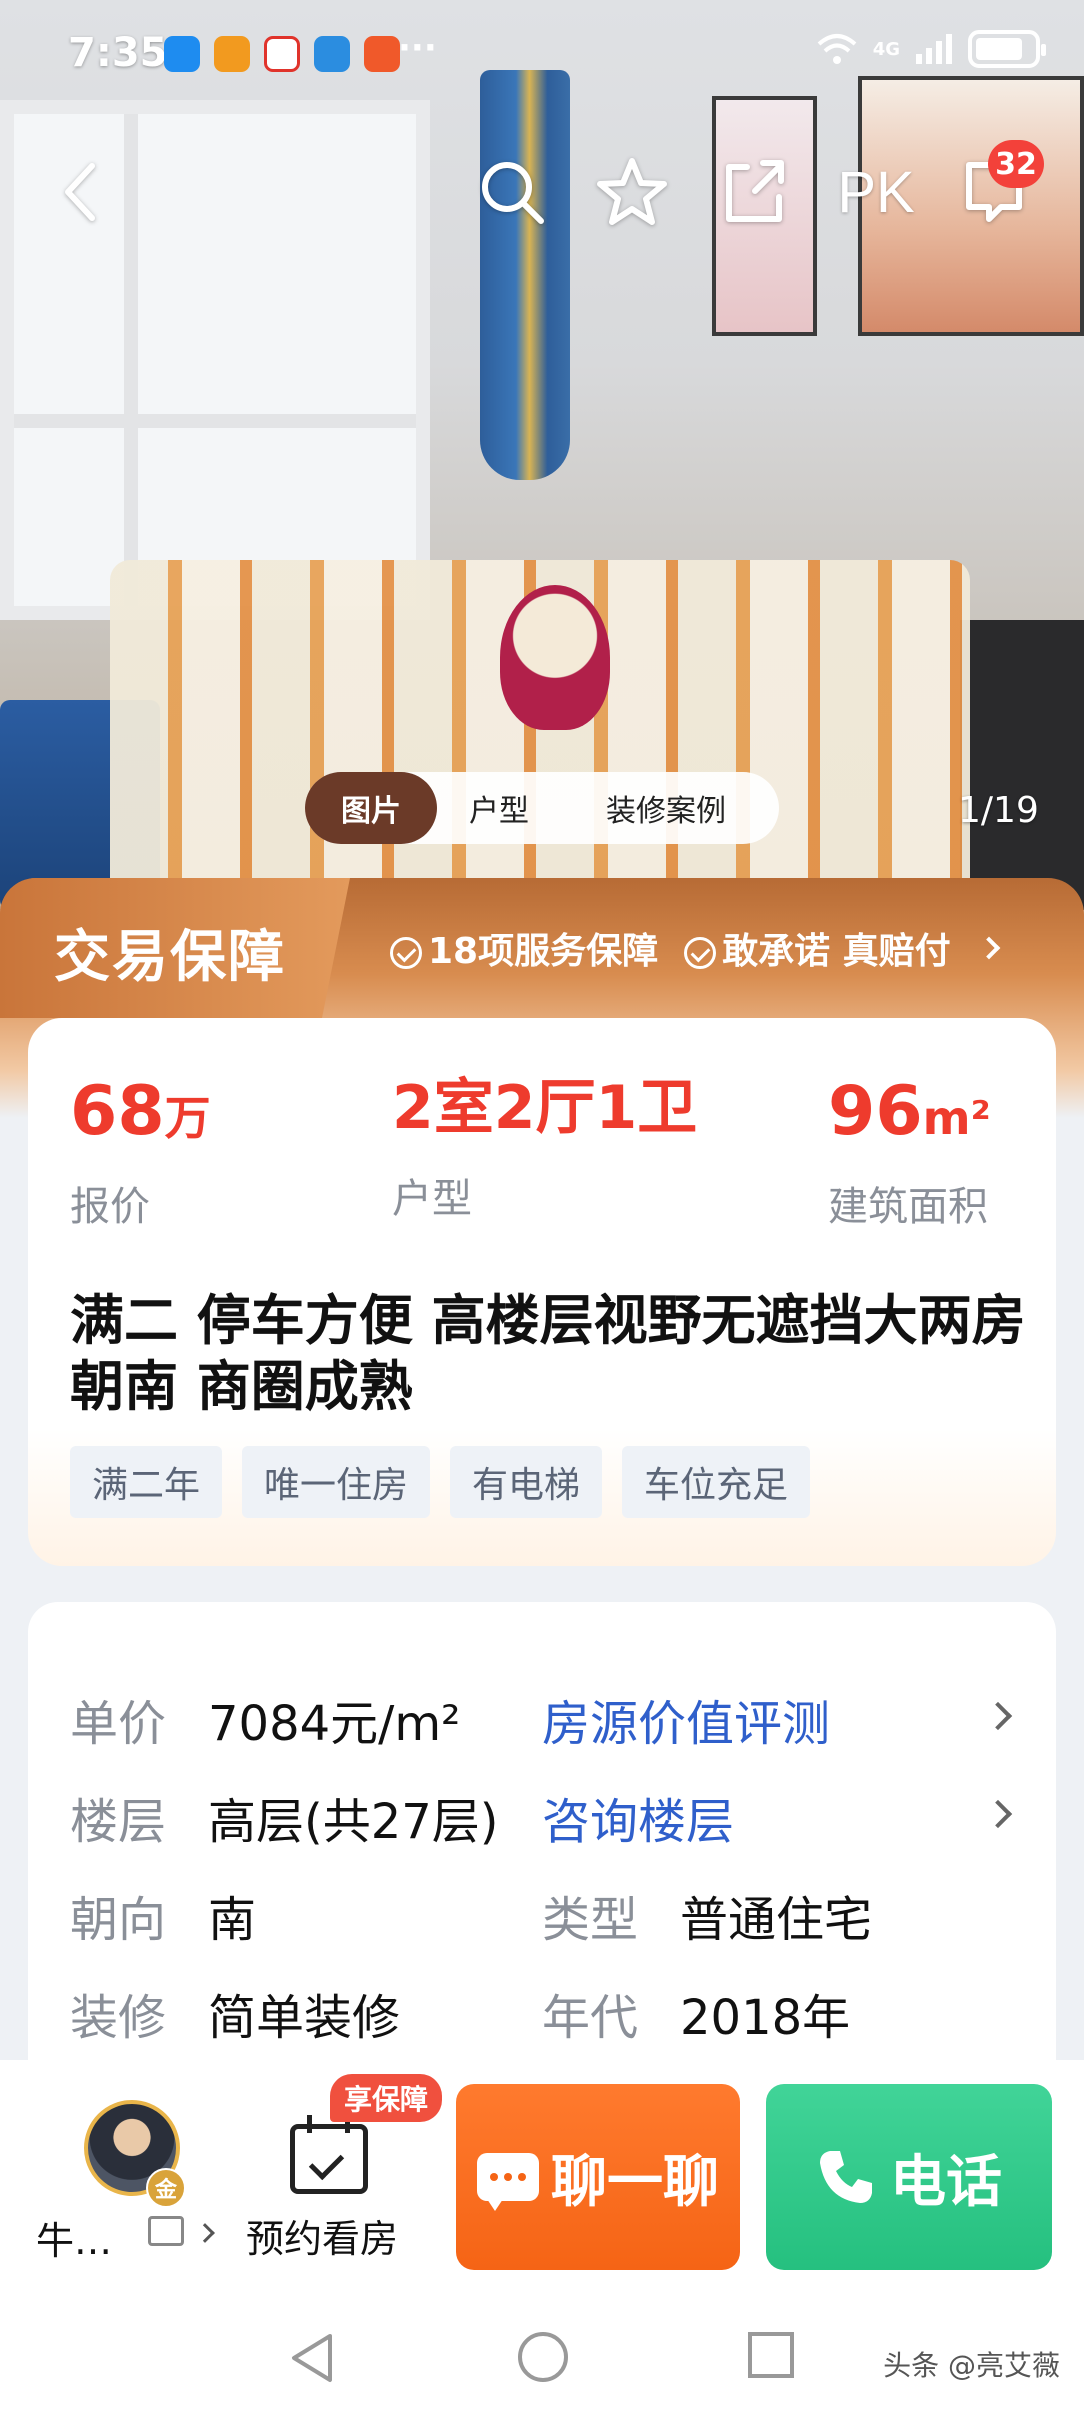  Describe the element at coordinates (846, 2177) in the screenshot. I see `phone-icon` at that location.